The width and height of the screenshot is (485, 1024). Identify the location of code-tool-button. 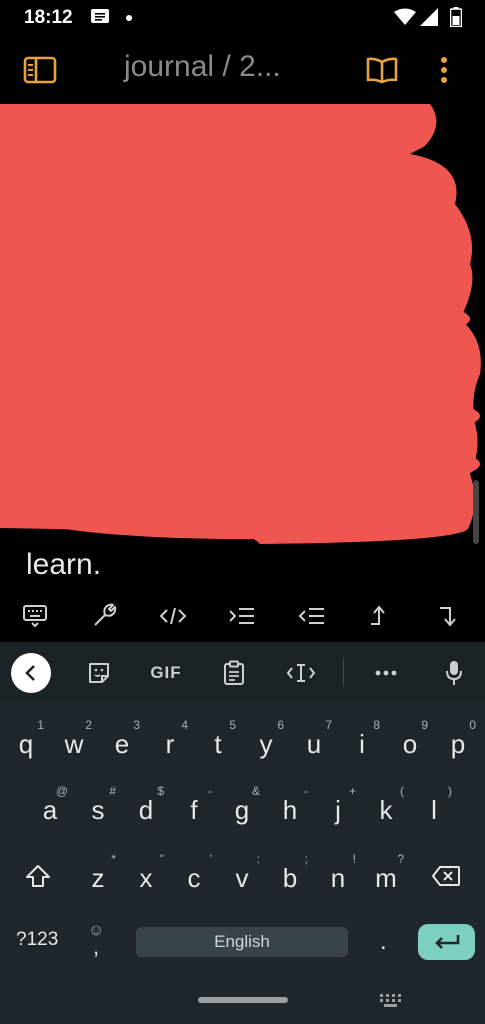
(173, 616).